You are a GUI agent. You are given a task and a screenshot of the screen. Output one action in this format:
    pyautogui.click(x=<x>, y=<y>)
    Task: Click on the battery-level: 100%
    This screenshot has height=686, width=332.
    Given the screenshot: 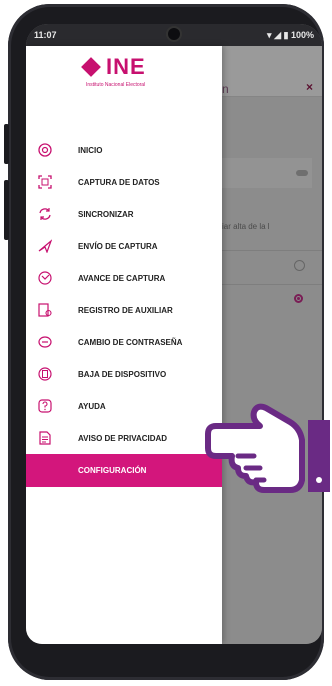 What is the action you would take?
    pyautogui.click(x=302, y=34)
    